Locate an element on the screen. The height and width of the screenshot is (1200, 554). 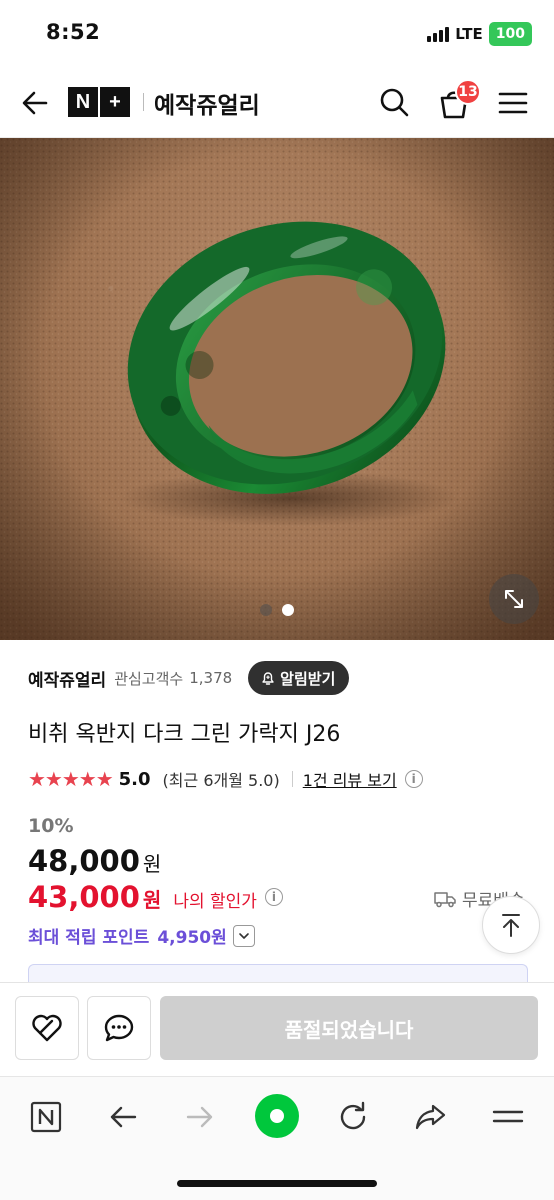
original-price: 48,000 원 is located at coordinates (94, 861).